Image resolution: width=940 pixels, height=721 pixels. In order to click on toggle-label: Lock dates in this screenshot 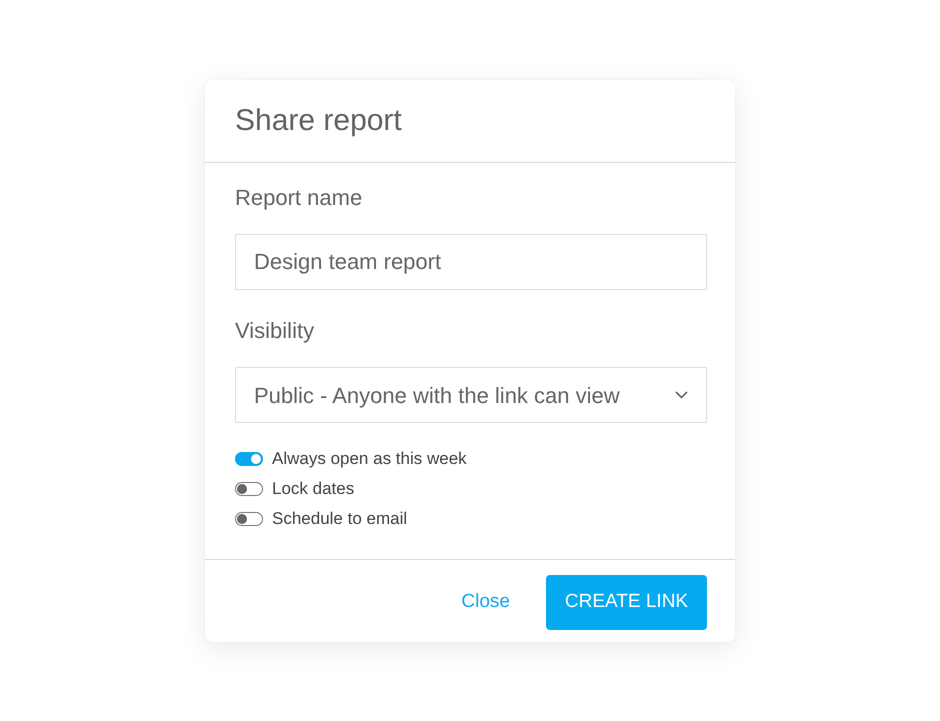, I will do `click(313, 489)`.